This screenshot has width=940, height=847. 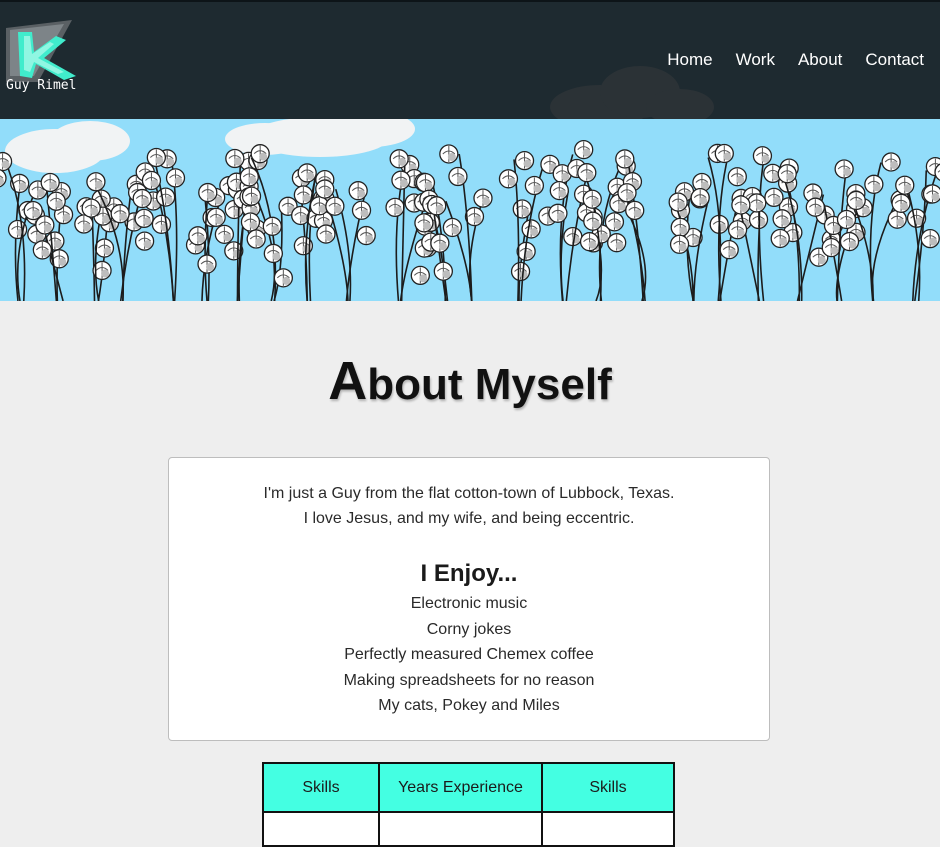 What do you see at coordinates (820, 60) in the screenshot?
I see `nav-about-link: About` at bounding box center [820, 60].